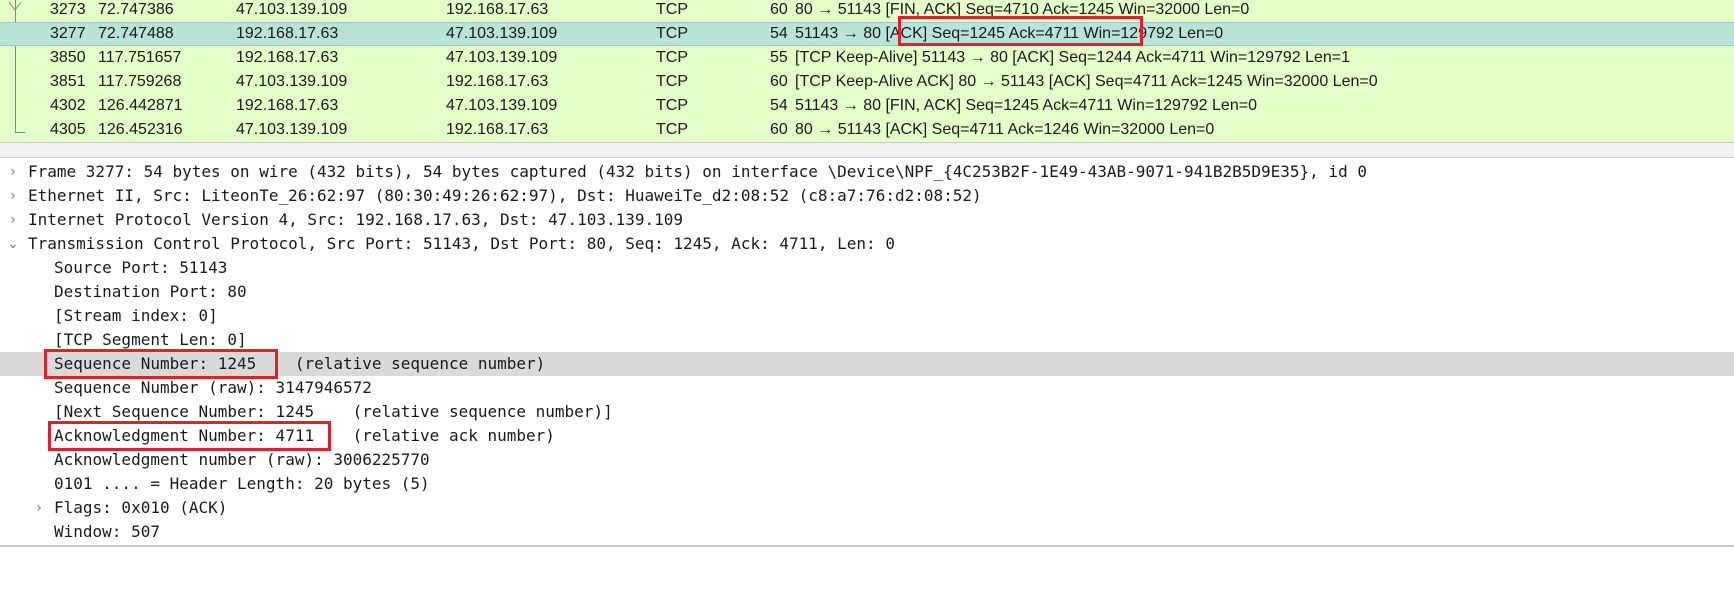  I want to click on packet-time: 126.442871, so click(140, 105).